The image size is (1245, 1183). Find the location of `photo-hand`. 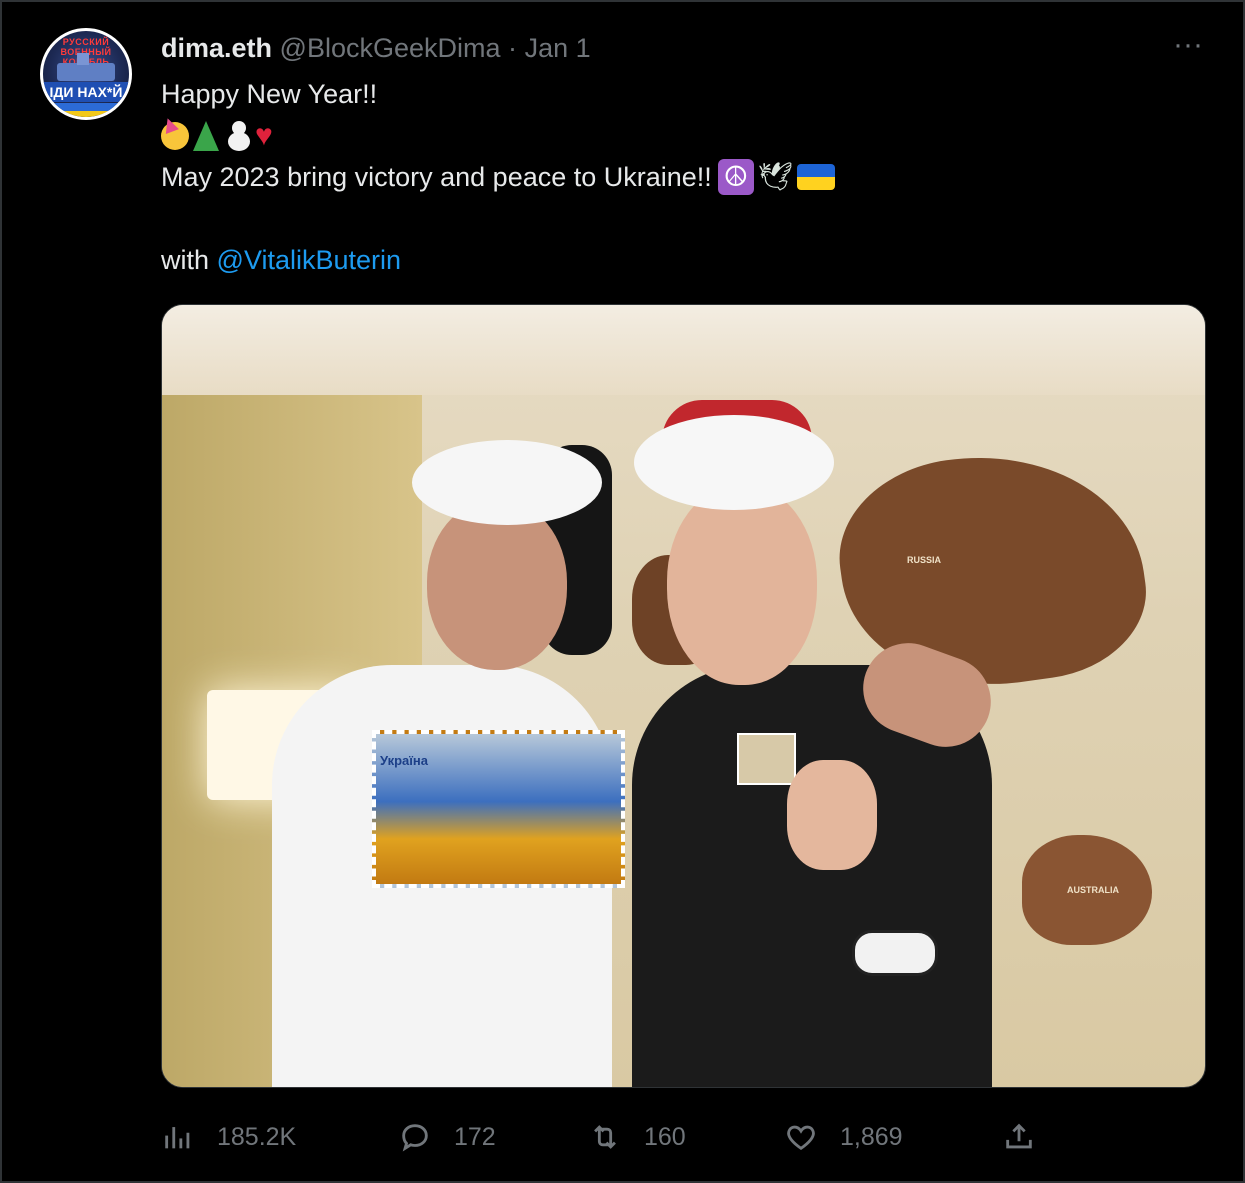

photo-hand is located at coordinates (832, 815).